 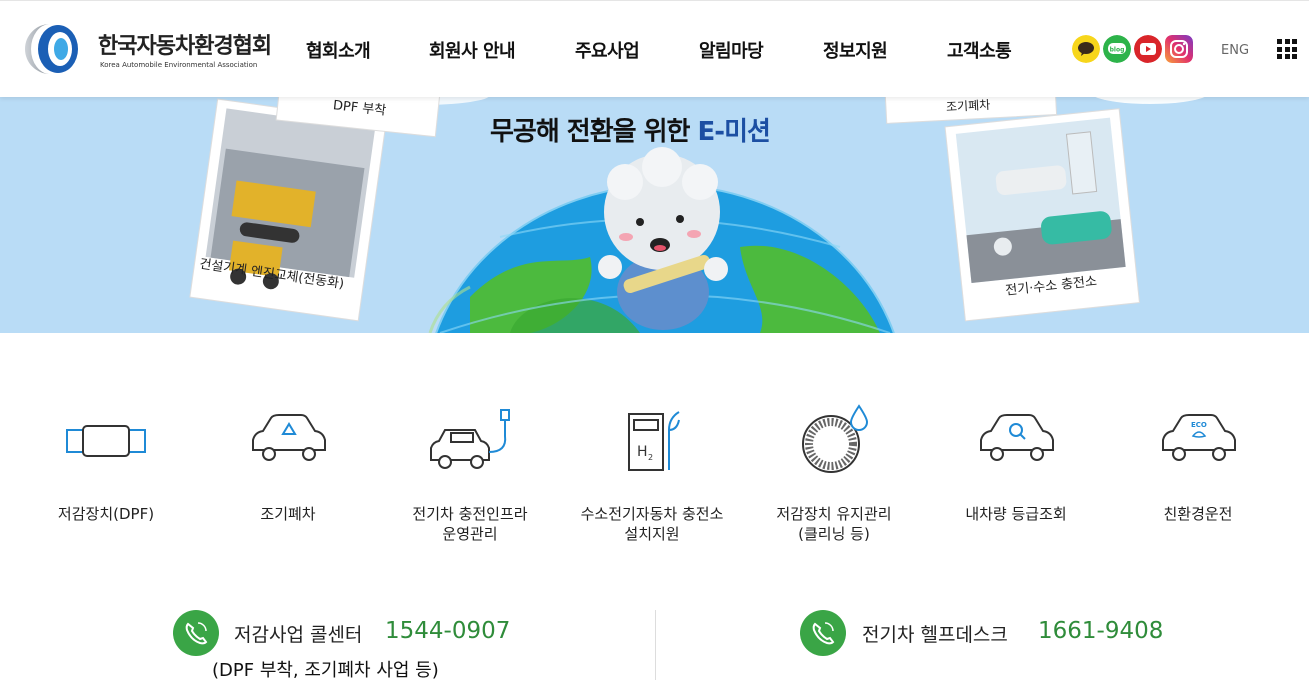 I want to click on service-vehicle-grade: 내차량 등급조회, so click(x=1016, y=461).